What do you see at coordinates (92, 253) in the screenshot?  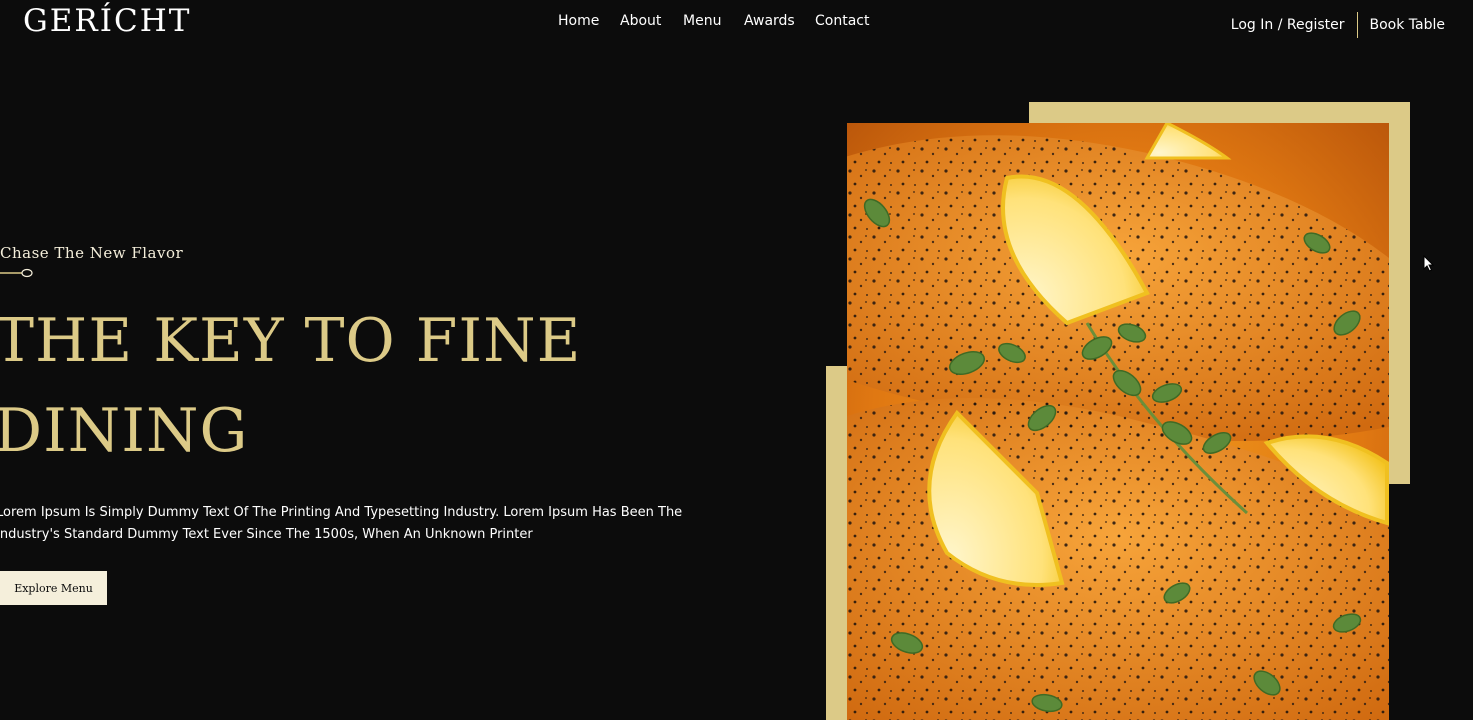 I see `hero-subtitle: Chase The New Flavor` at bounding box center [92, 253].